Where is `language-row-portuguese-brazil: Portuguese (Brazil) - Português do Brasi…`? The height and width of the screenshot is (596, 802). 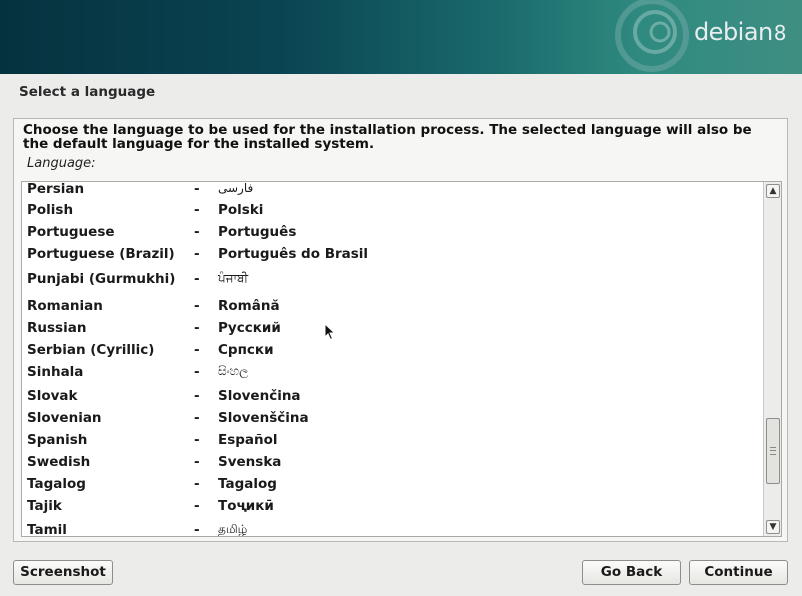 language-row-portuguese-brazil: Portuguese (Brazil) - Português do Brasi… is located at coordinates (393, 254).